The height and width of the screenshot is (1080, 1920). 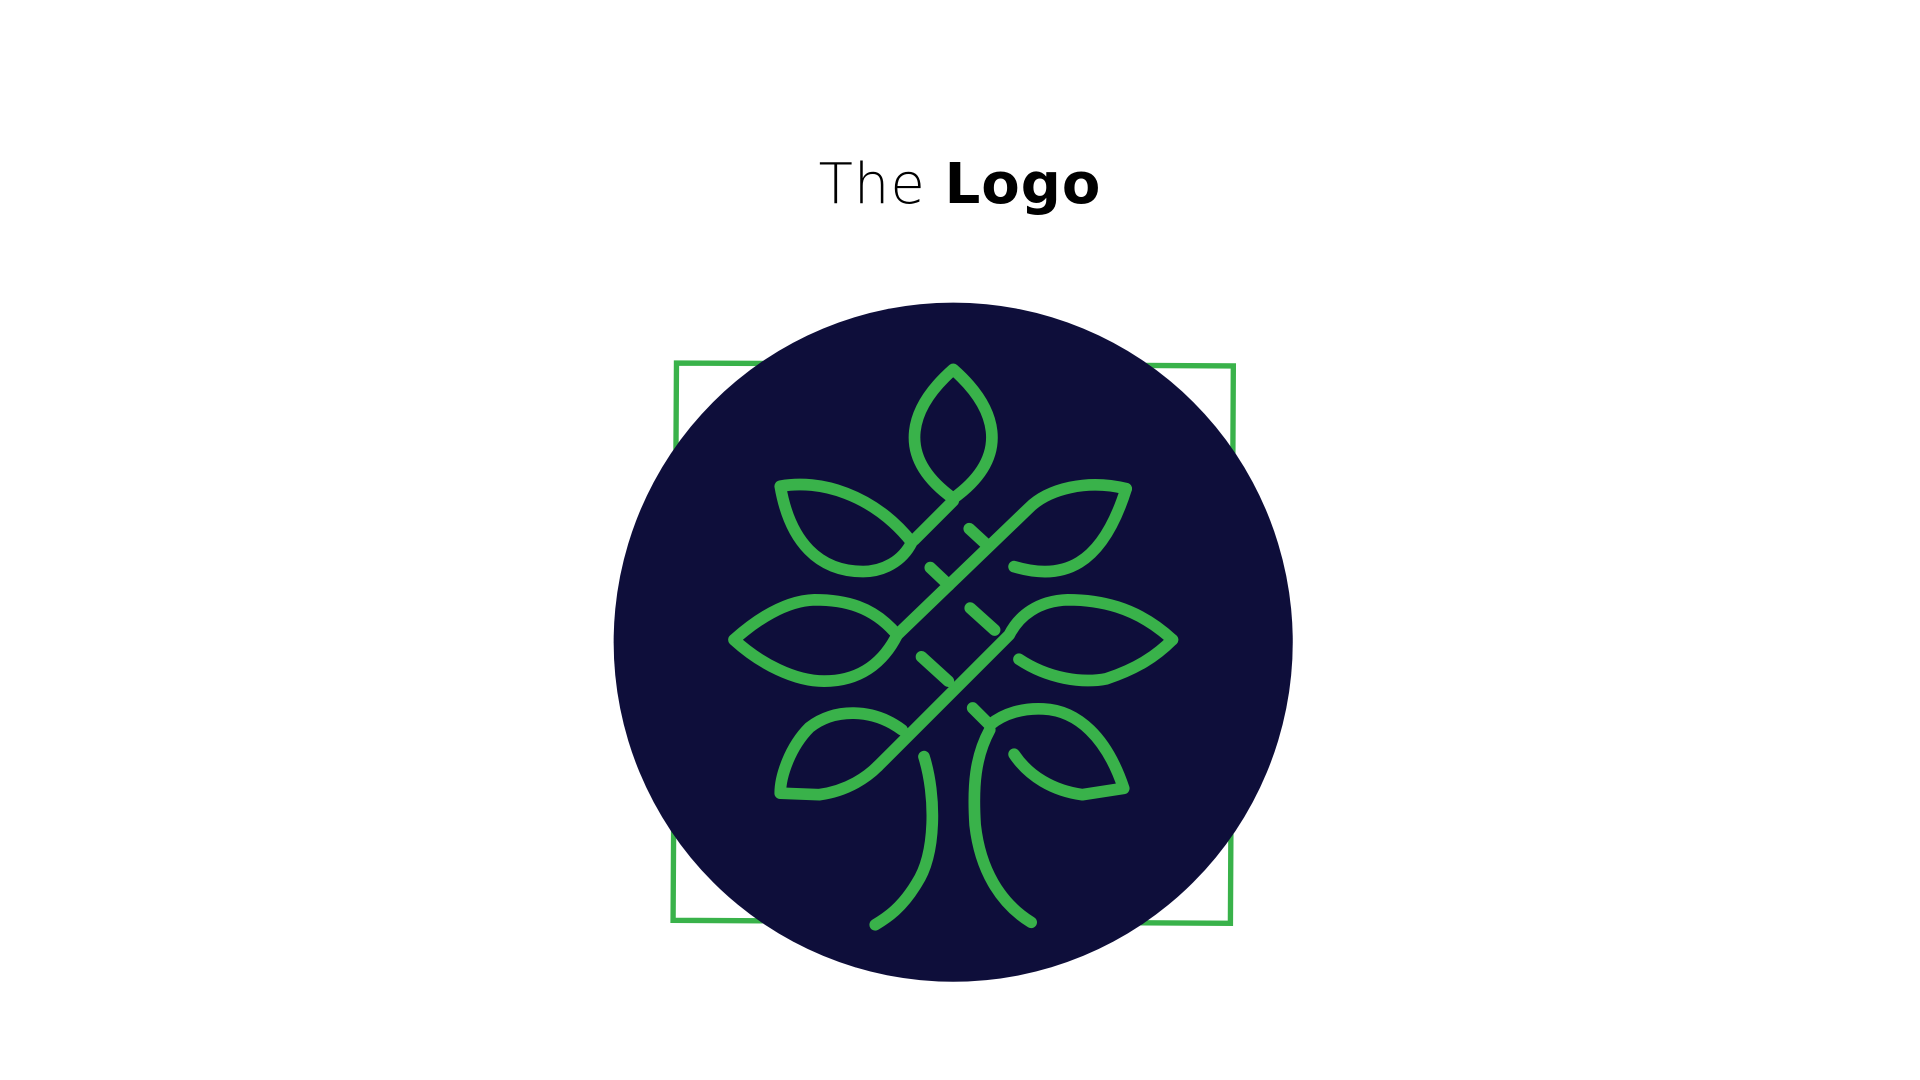 What do you see at coordinates (872, 184) in the screenshot?
I see `title-light: The` at bounding box center [872, 184].